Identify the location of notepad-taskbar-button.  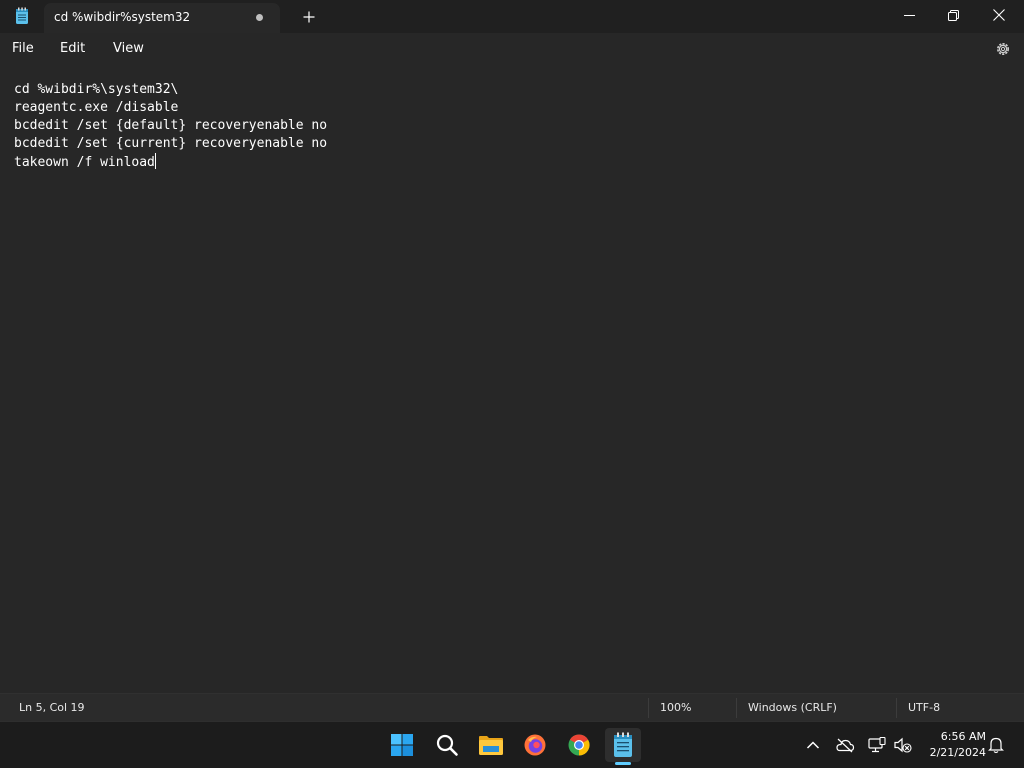
(623, 745).